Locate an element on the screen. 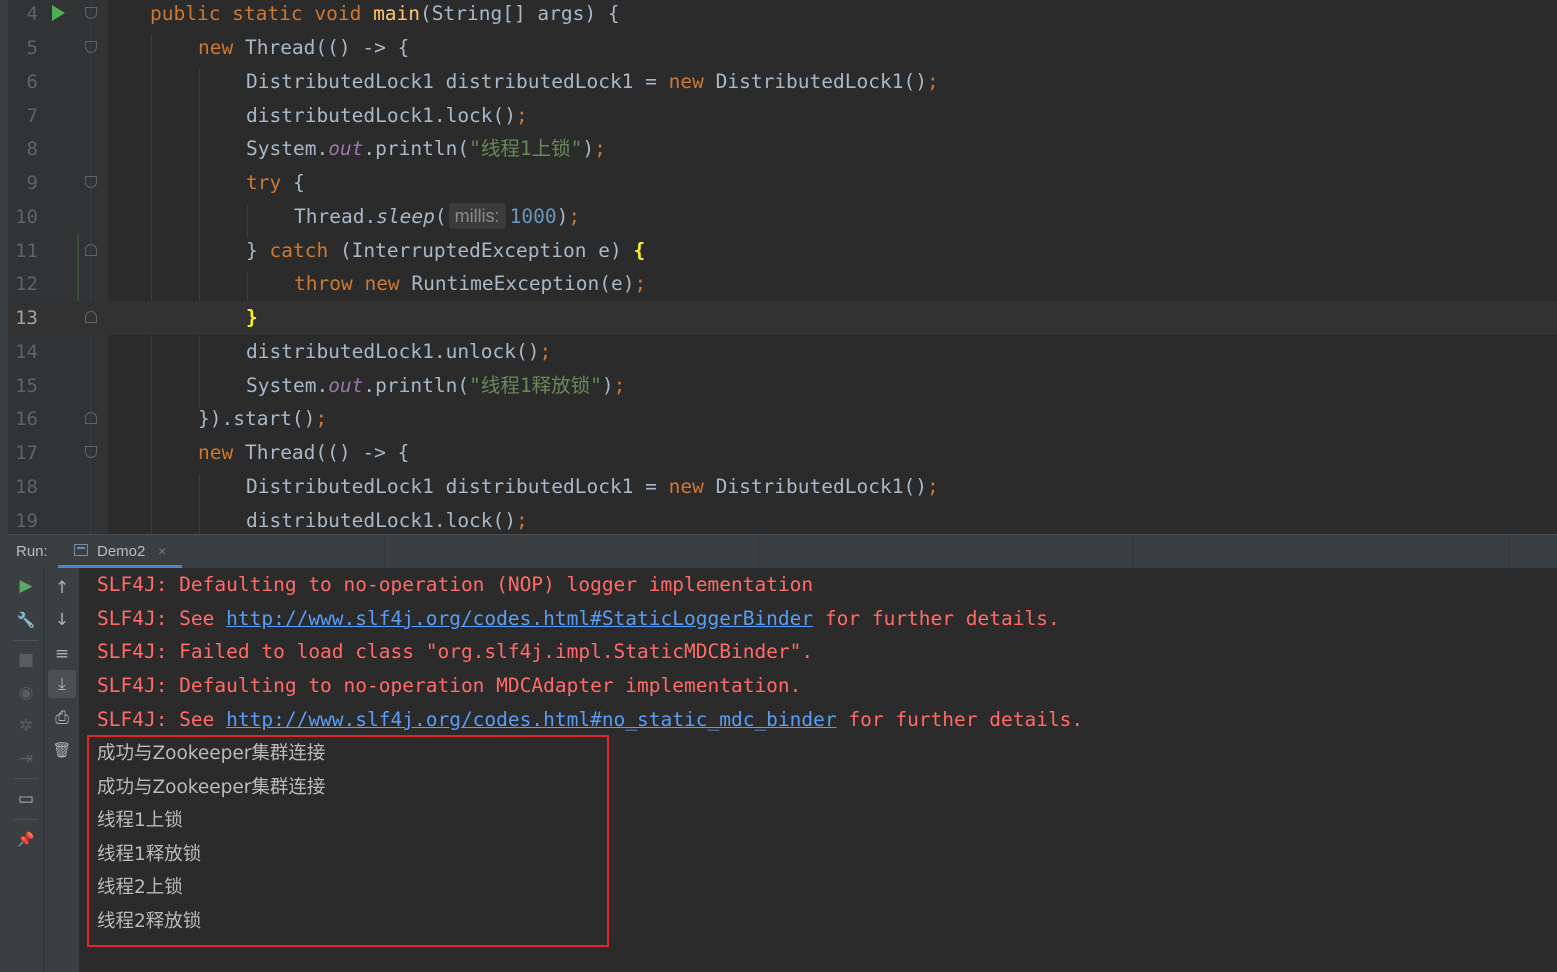 Image resolution: width=1557 pixels, height=972 pixels. code-line: 14 distributedLock1.unlock(); is located at coordinates (782, 352).